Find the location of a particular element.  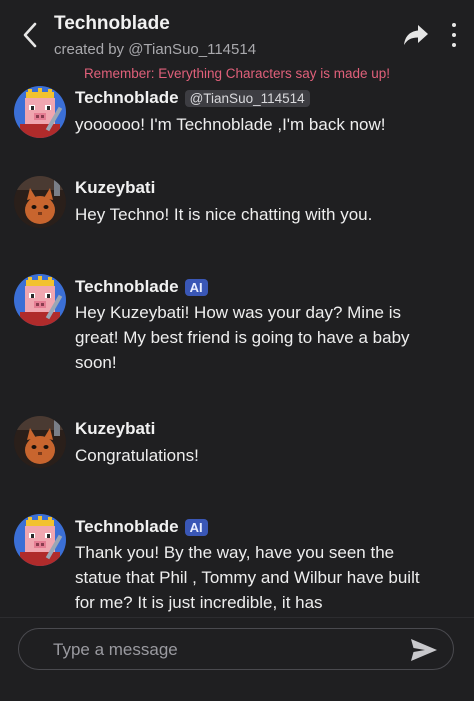

send-icon is located at coordinates (424, 650).